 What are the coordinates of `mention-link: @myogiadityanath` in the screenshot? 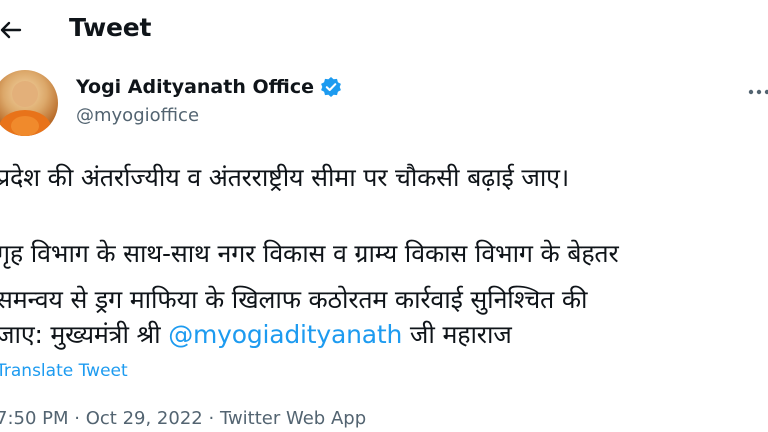 It's located at (285, 334).